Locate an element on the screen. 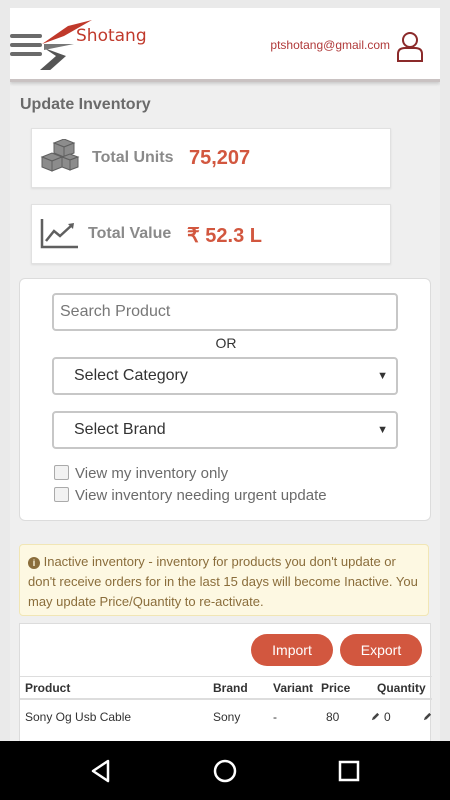  brand-select: Select Brand ▼ is located at coordinates (225, 430).